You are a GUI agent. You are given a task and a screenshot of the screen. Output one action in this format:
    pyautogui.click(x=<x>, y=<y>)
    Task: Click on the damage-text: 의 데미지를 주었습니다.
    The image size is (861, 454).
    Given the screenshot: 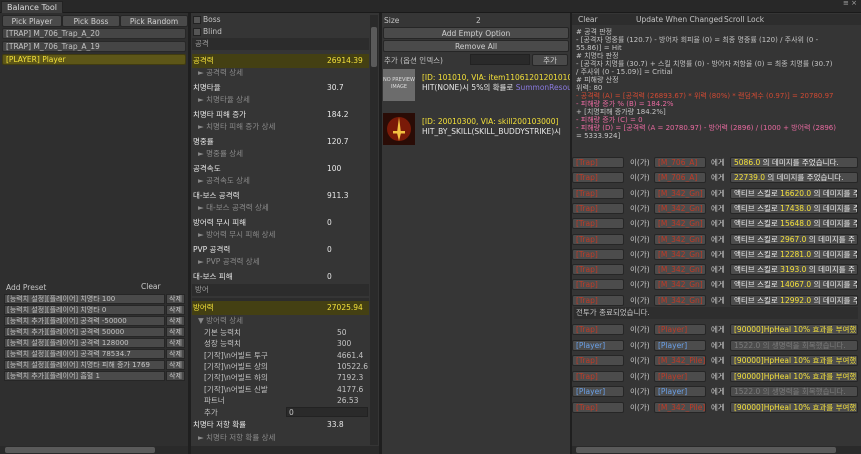 What is the action you would take?
    pyautogui.click(x=804, y=178)
    